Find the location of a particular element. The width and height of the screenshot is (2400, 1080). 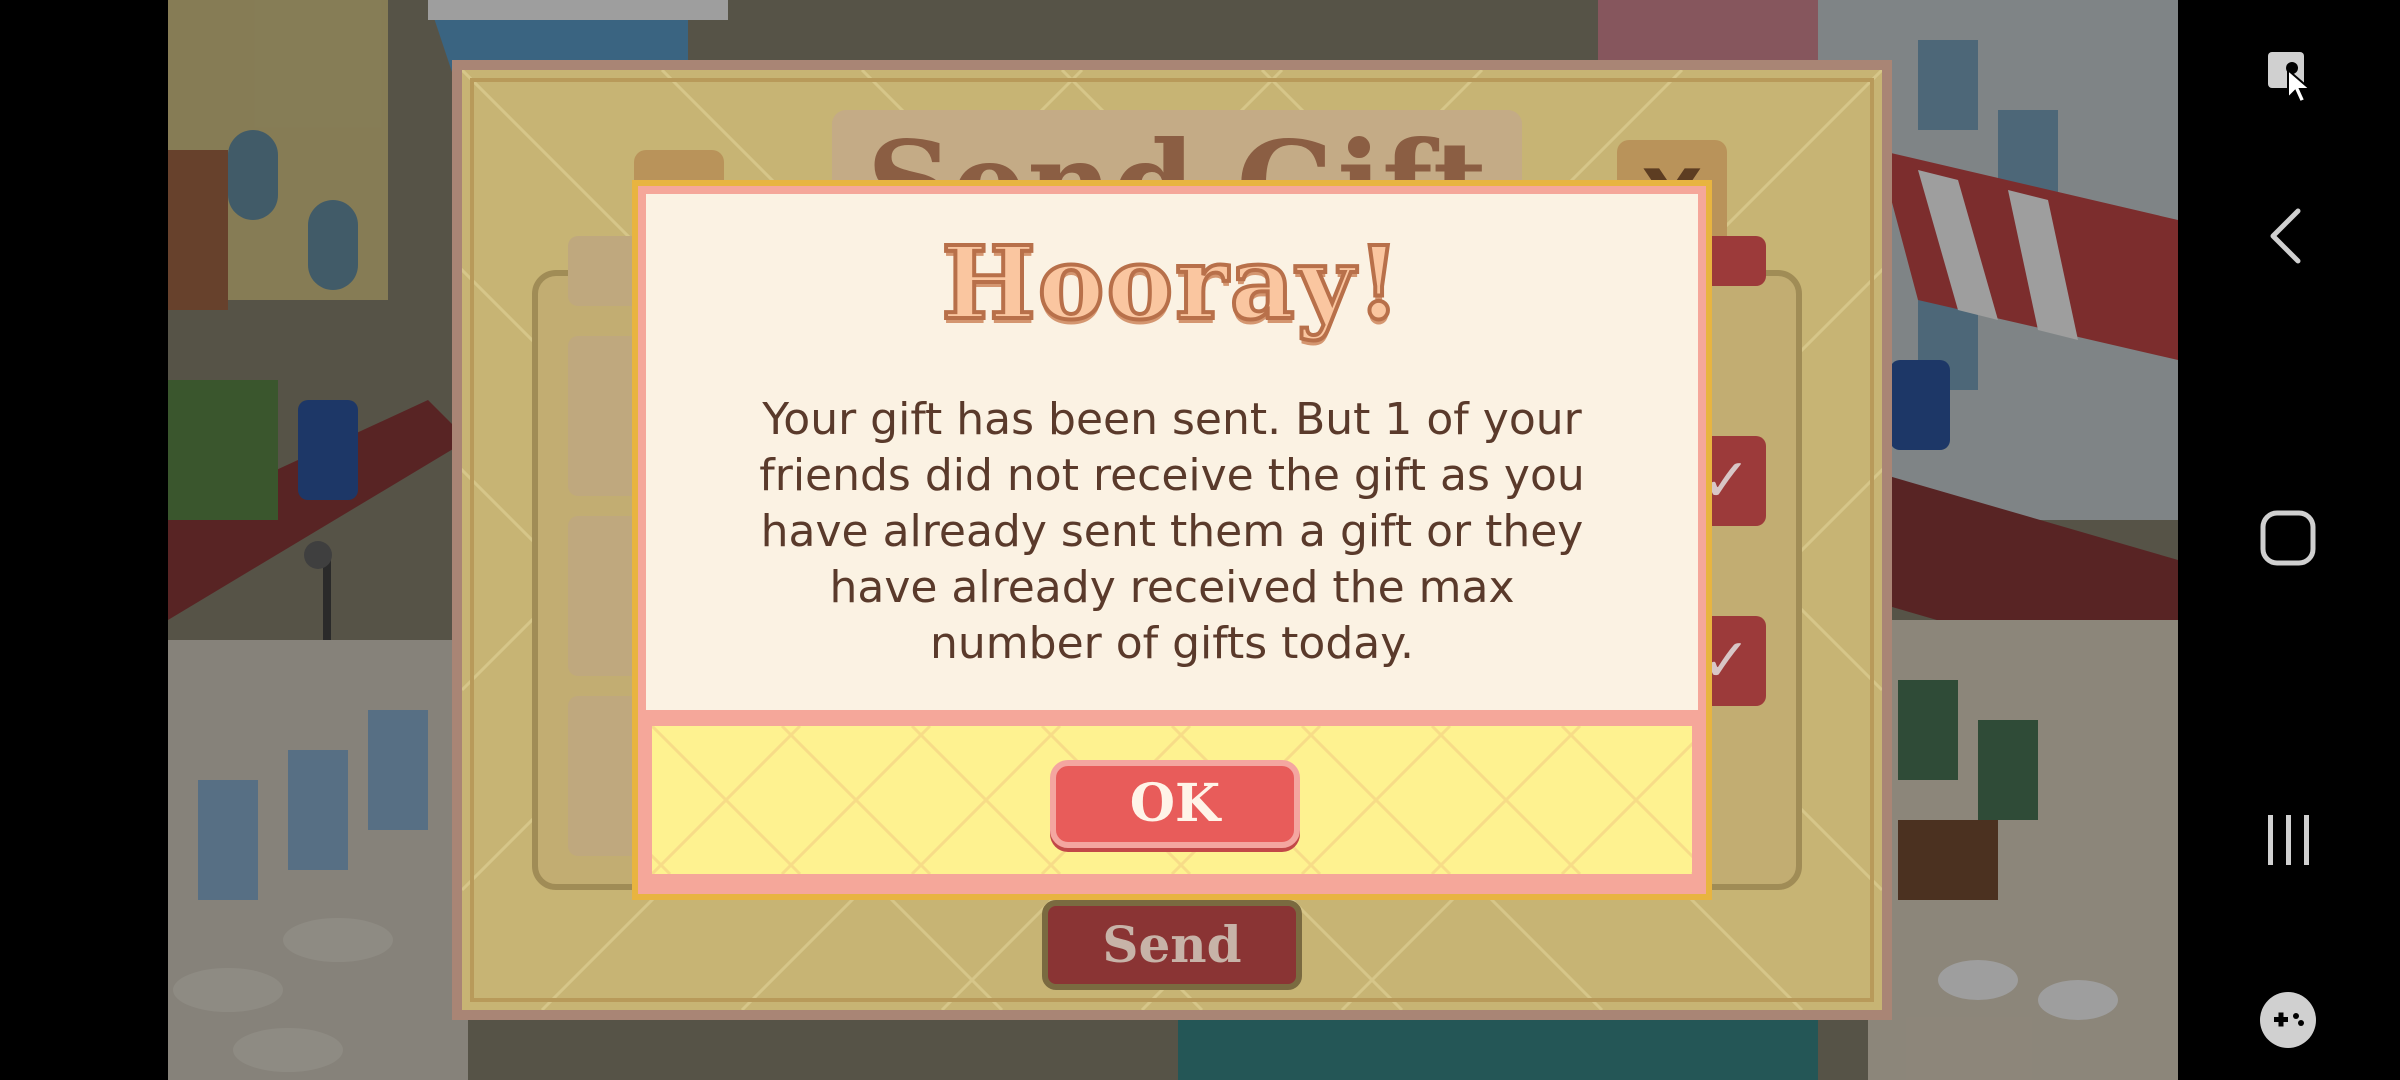

send-button: Send is located at coordinates (1172, 945).